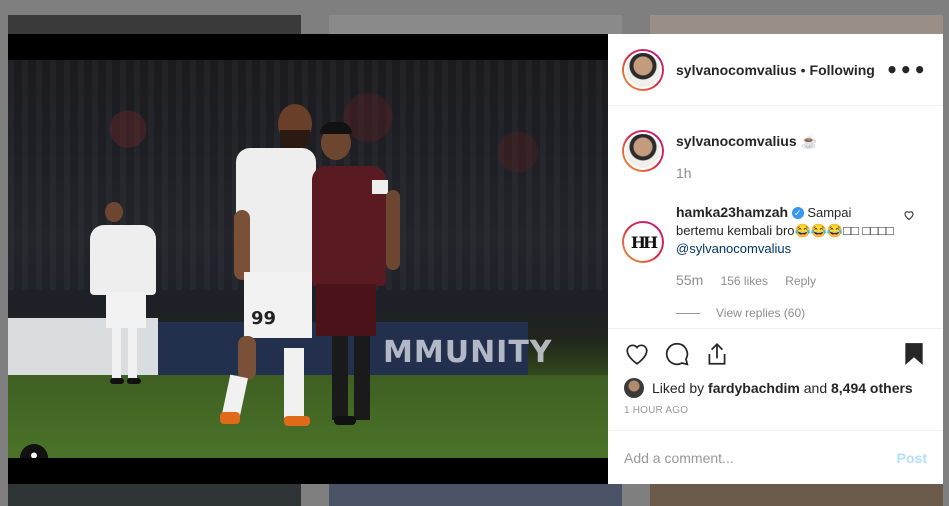  I want to click on commenter-logo: HH, so click(643, 242).